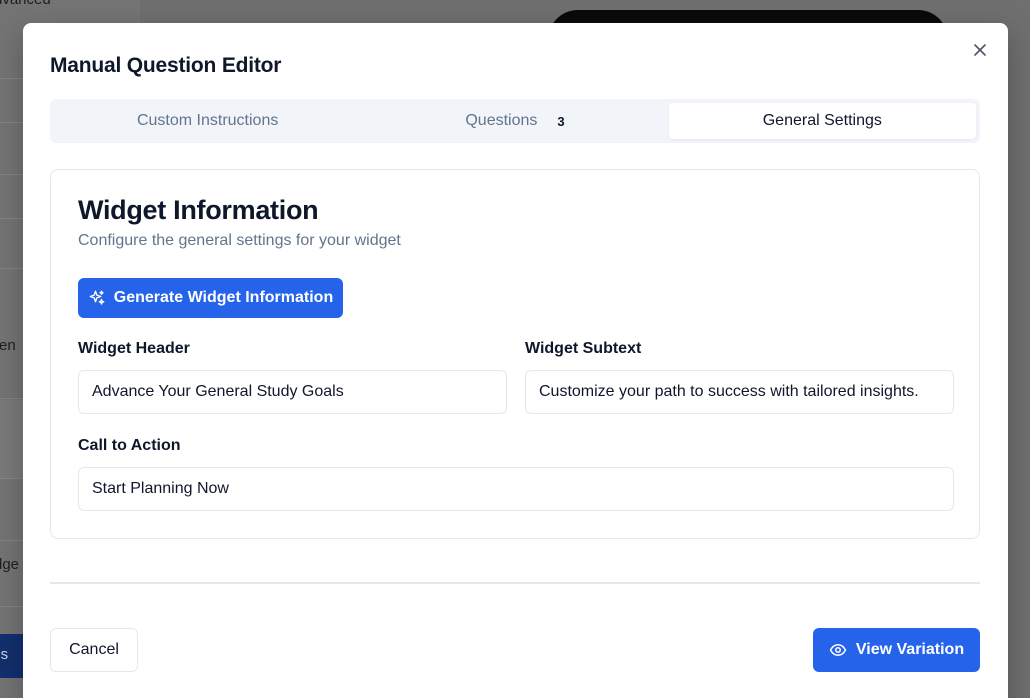  I want to click on tab-general-settings: General Settings, so click(822, 121).